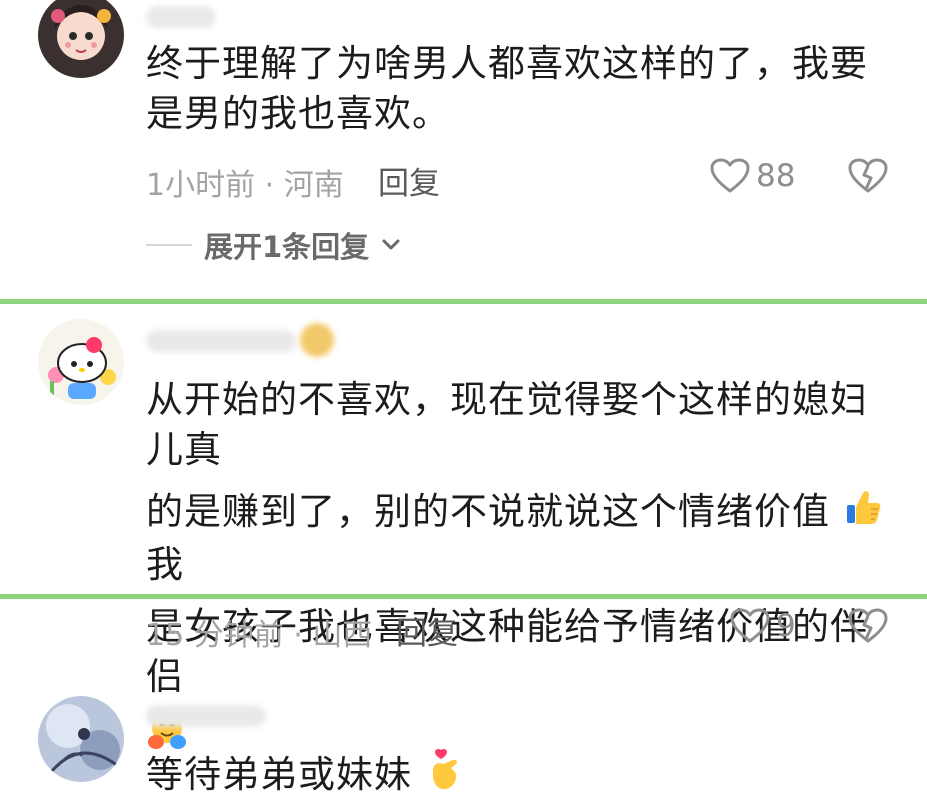  I want to click on comment-text-line: 的是赚到了，别的不说就说这个情绪价值 我, so click(516, 538).